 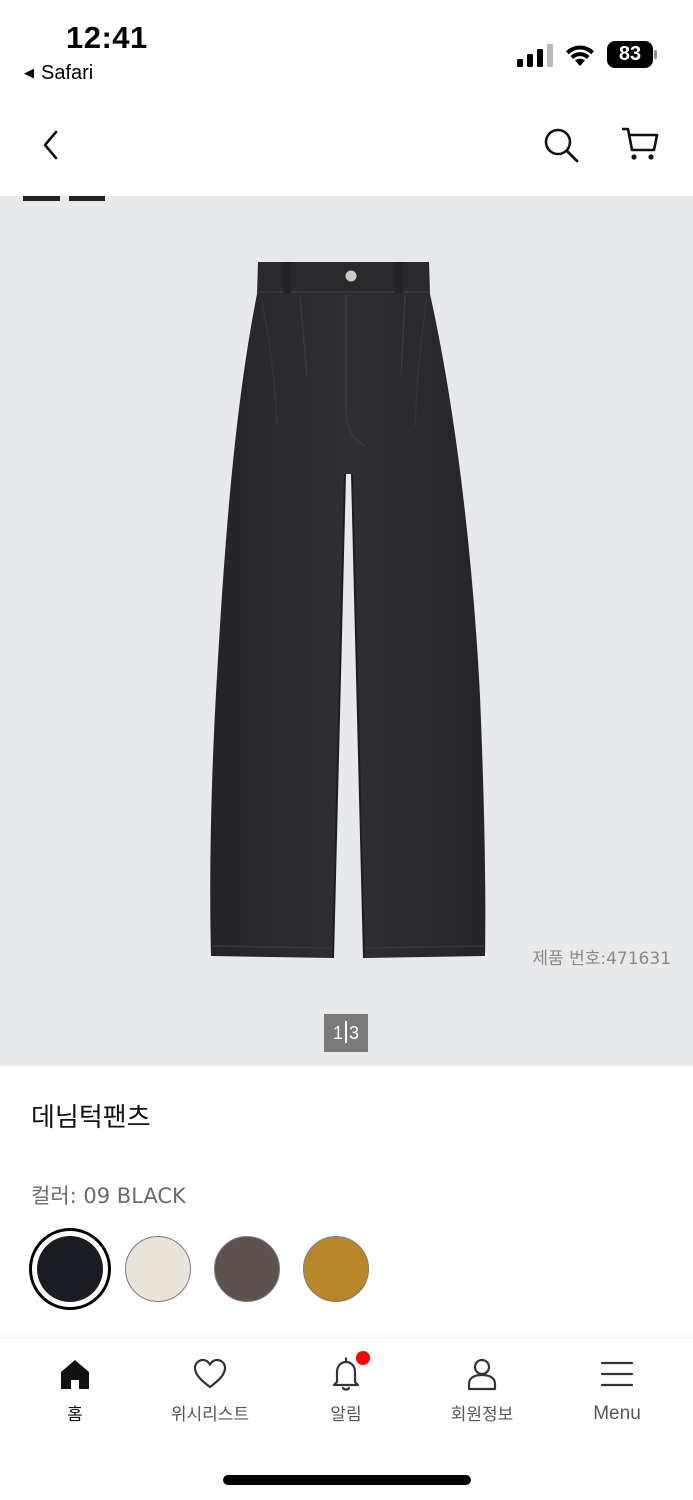 I want to click on tab-notifications-label: 알림, so click(x=346, y=1415).